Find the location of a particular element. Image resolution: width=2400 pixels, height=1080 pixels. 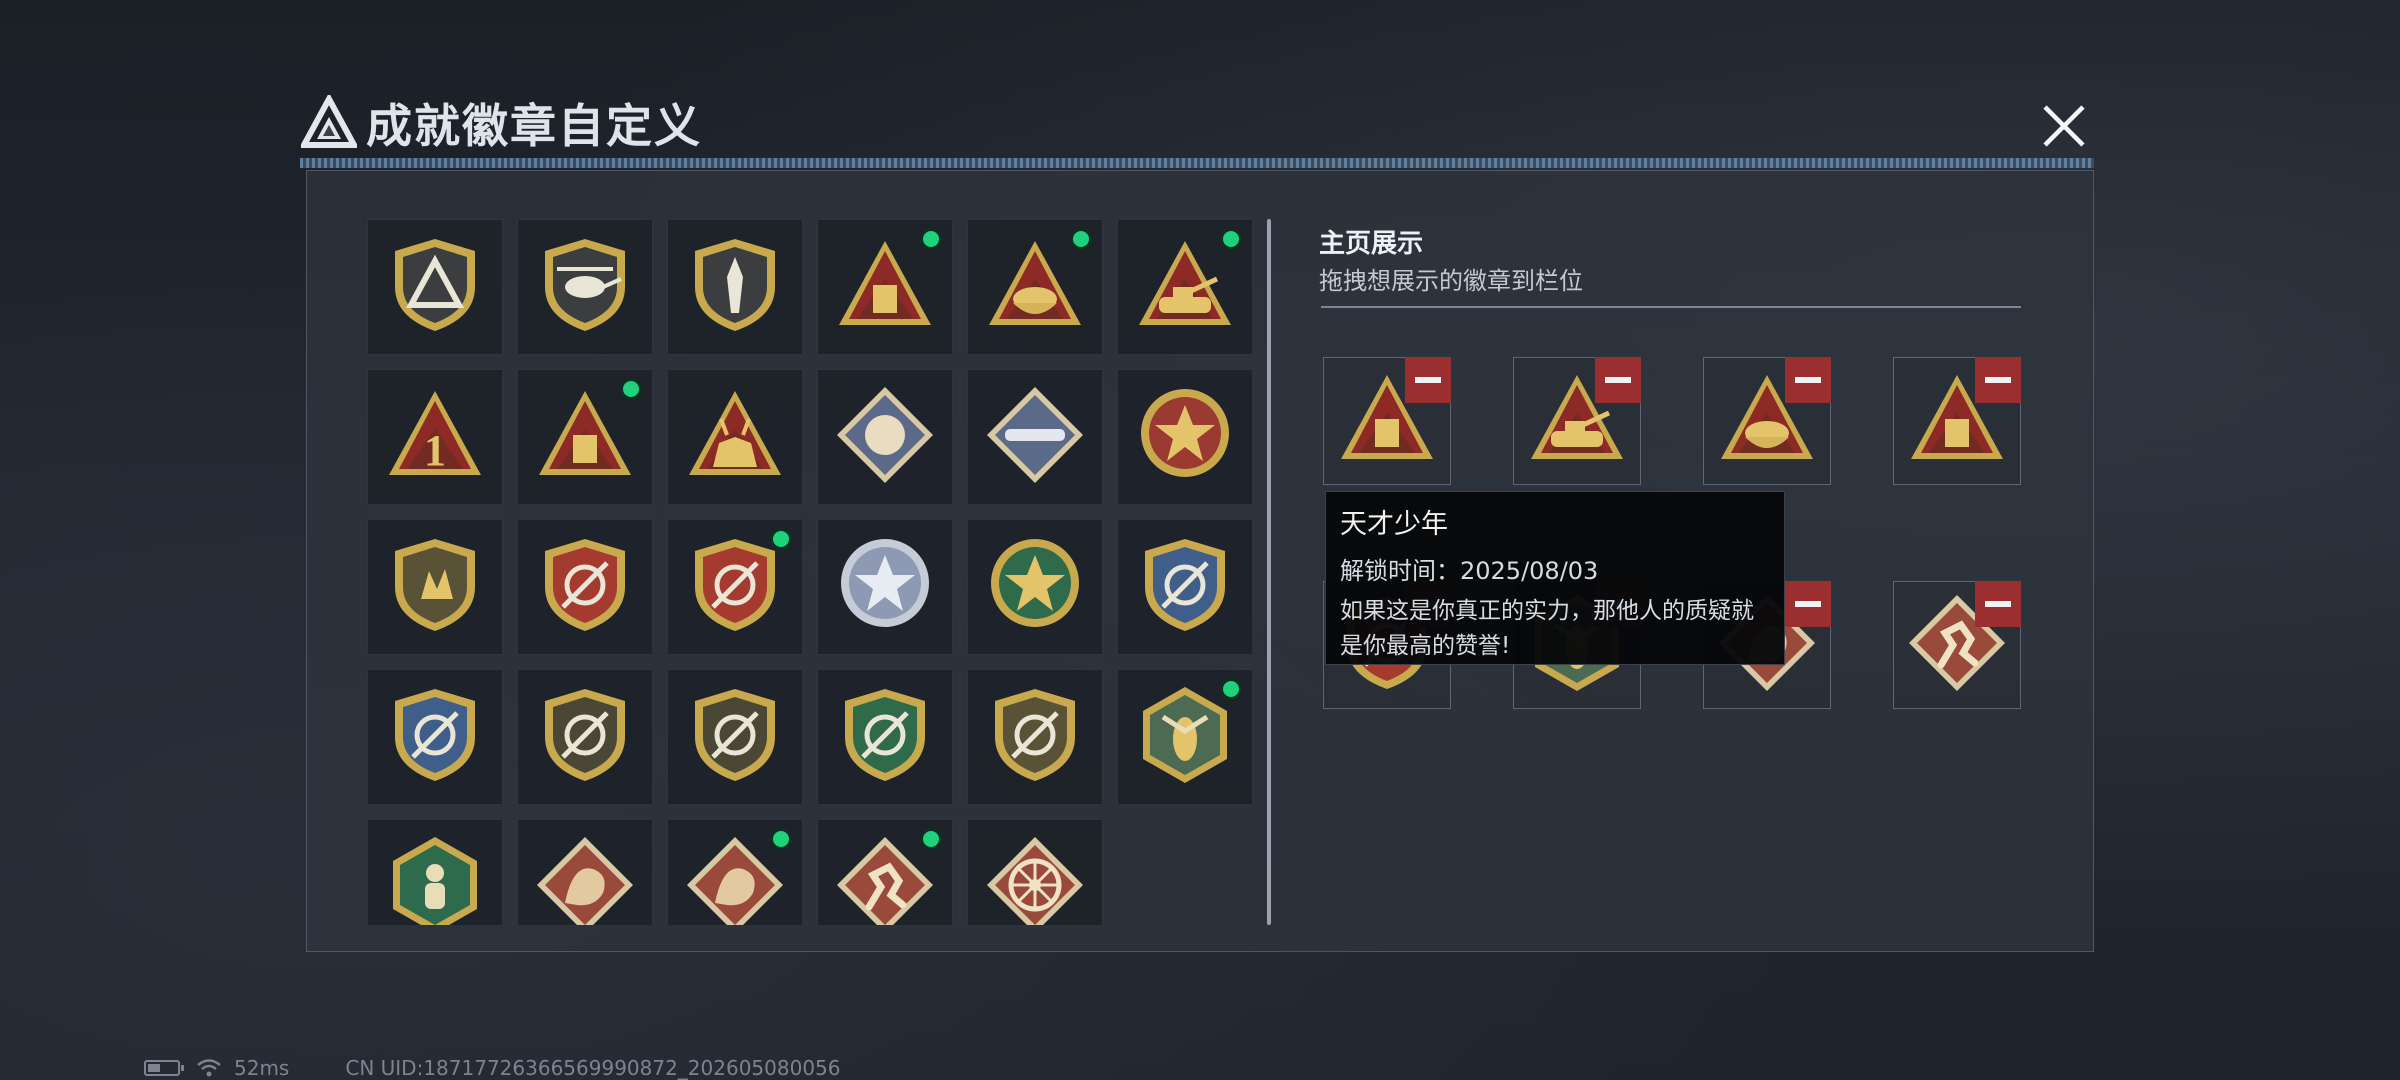

sprinter-diamond-badge-icon is located at coordinates (885, 879).